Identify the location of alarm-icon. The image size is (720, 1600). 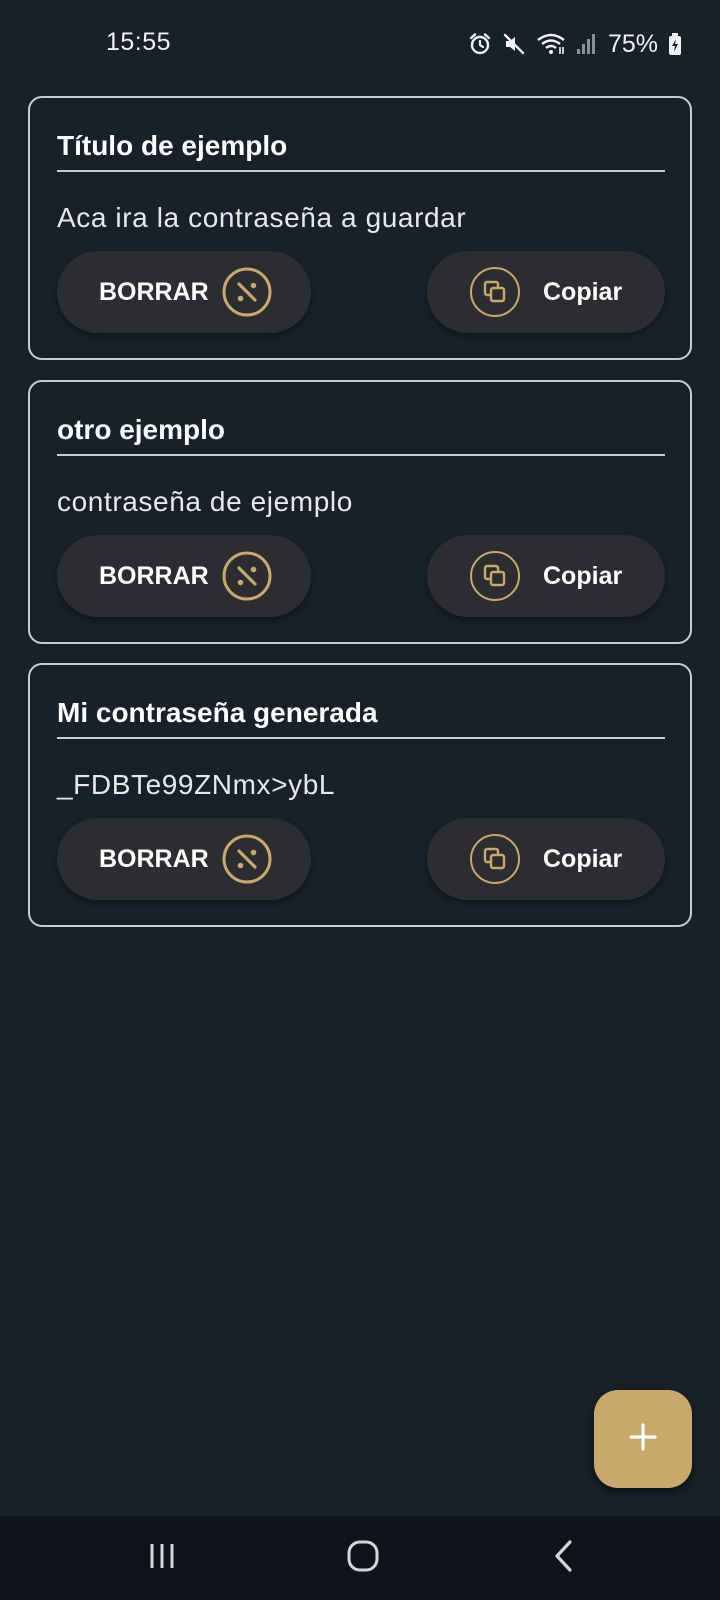
(480, 44).